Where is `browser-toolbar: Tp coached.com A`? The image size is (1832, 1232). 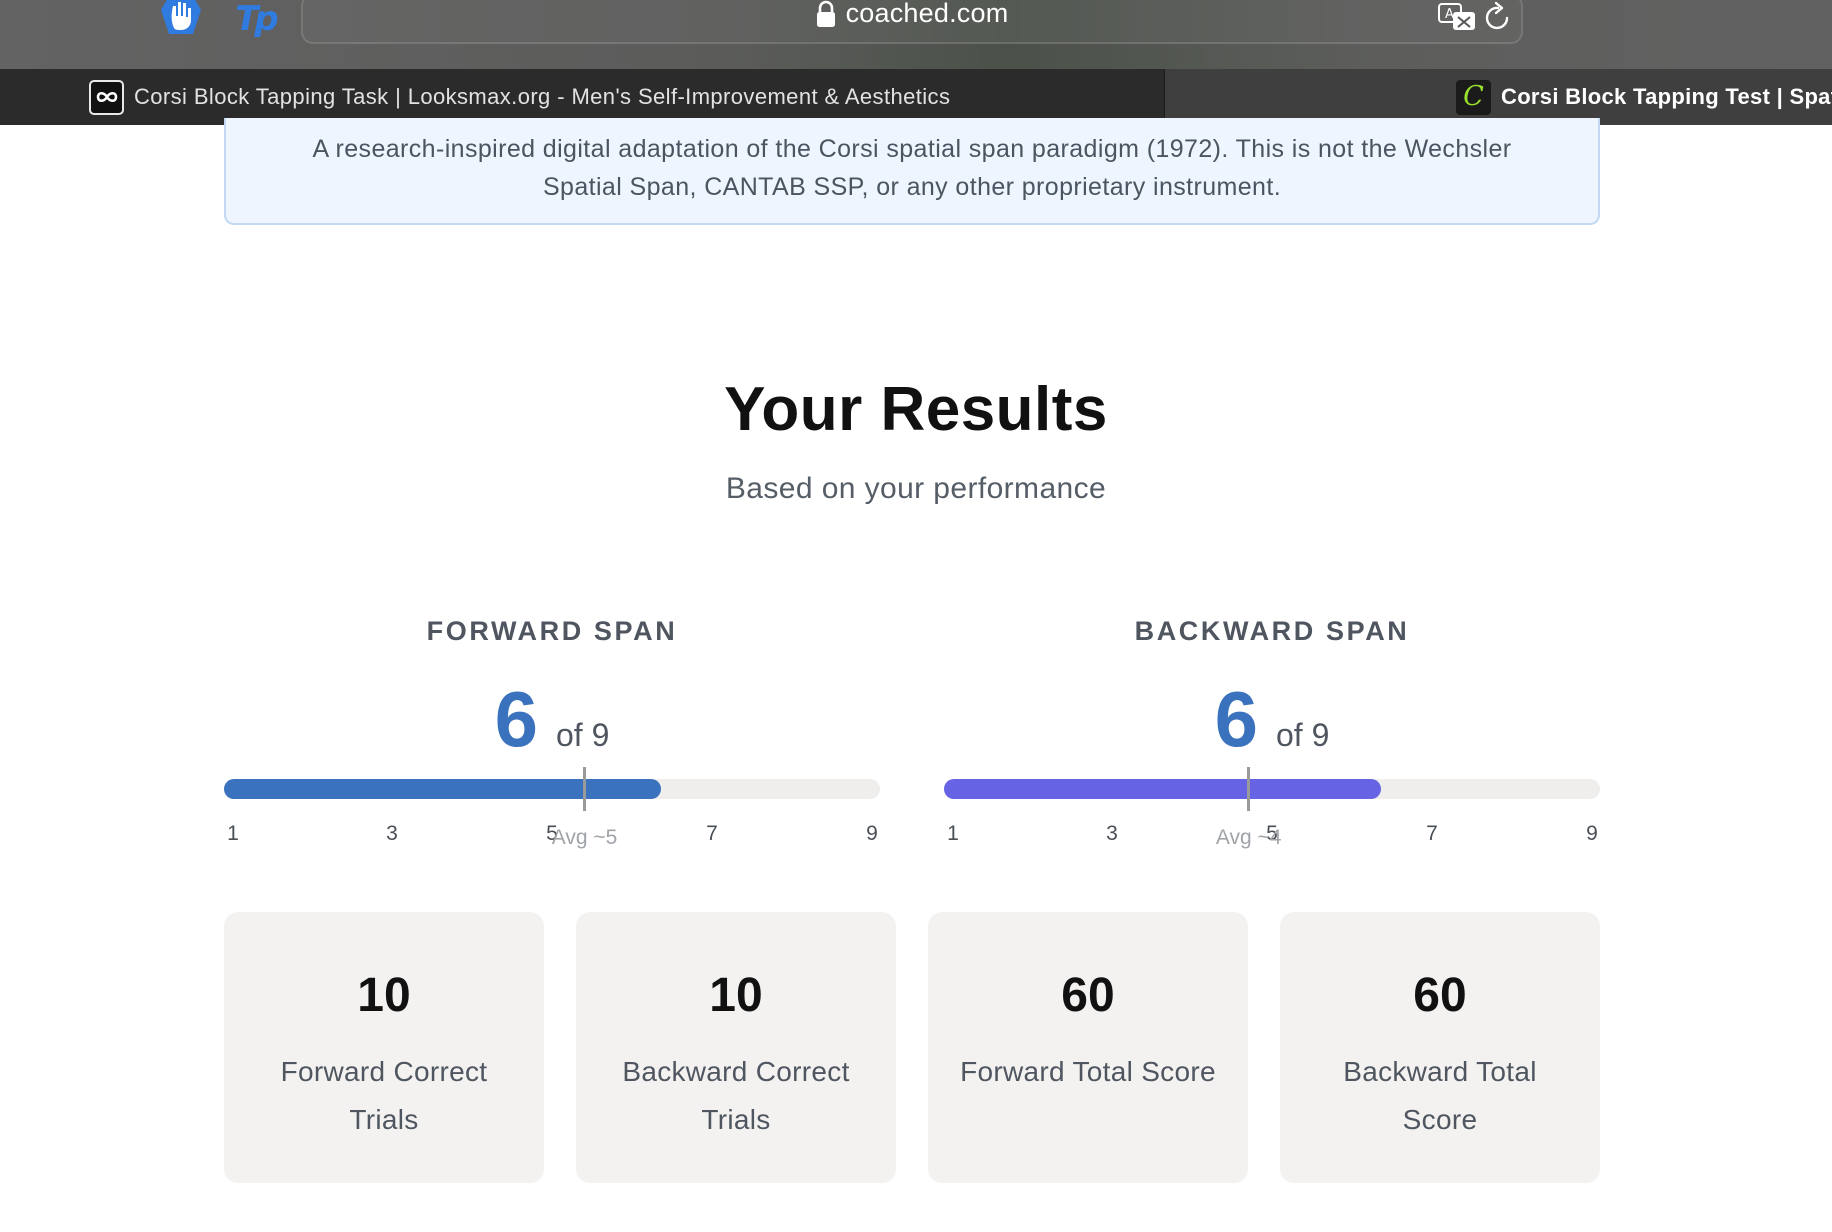
browser-toolbar: Tp coached.com A is located at coordinates (916, 34).